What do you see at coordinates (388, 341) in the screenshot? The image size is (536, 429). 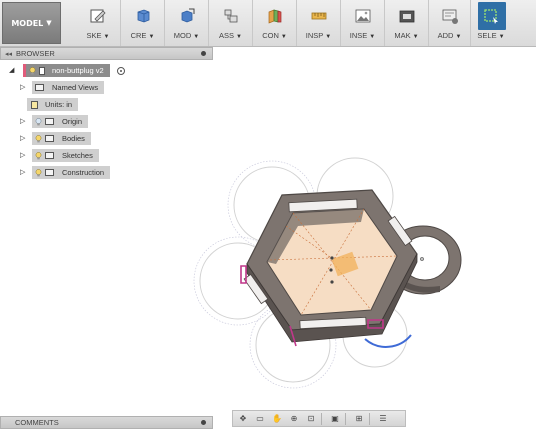 I see `hovered-circle-edge` at bounding box center [388, 341].